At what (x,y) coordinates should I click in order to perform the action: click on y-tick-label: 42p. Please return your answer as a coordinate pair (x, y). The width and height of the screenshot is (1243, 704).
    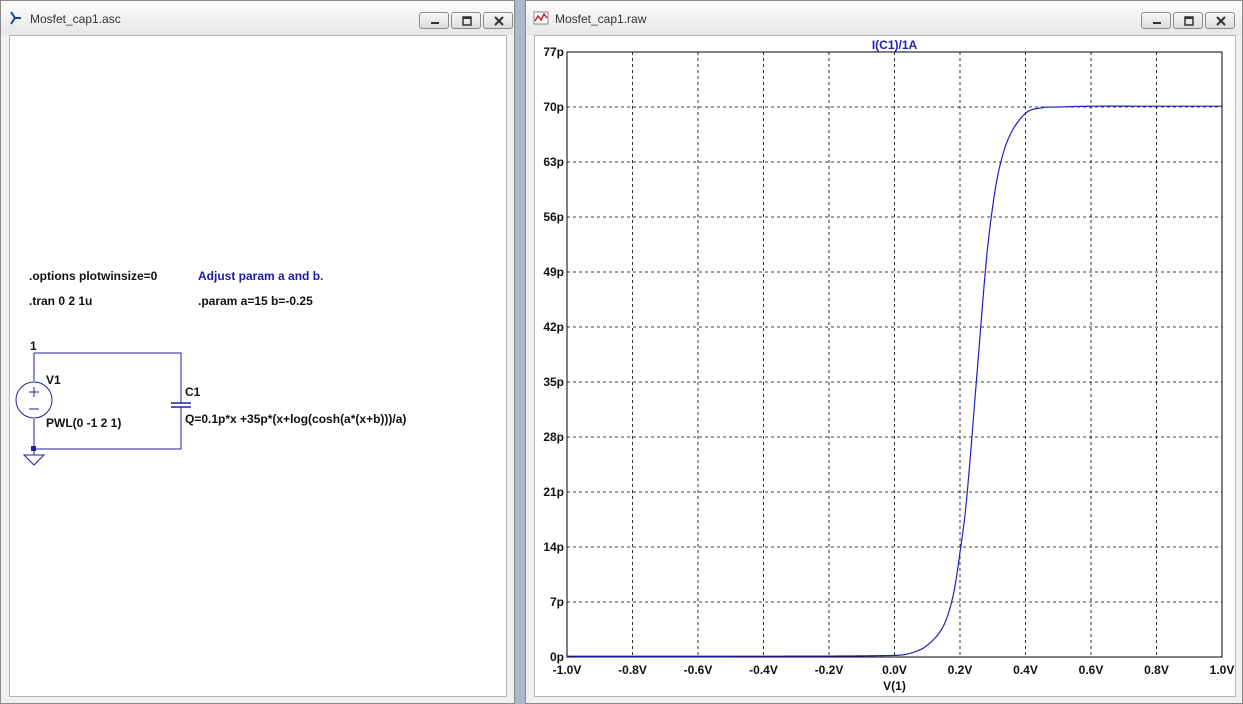
    Looking at the image, I should click on (553, 327).